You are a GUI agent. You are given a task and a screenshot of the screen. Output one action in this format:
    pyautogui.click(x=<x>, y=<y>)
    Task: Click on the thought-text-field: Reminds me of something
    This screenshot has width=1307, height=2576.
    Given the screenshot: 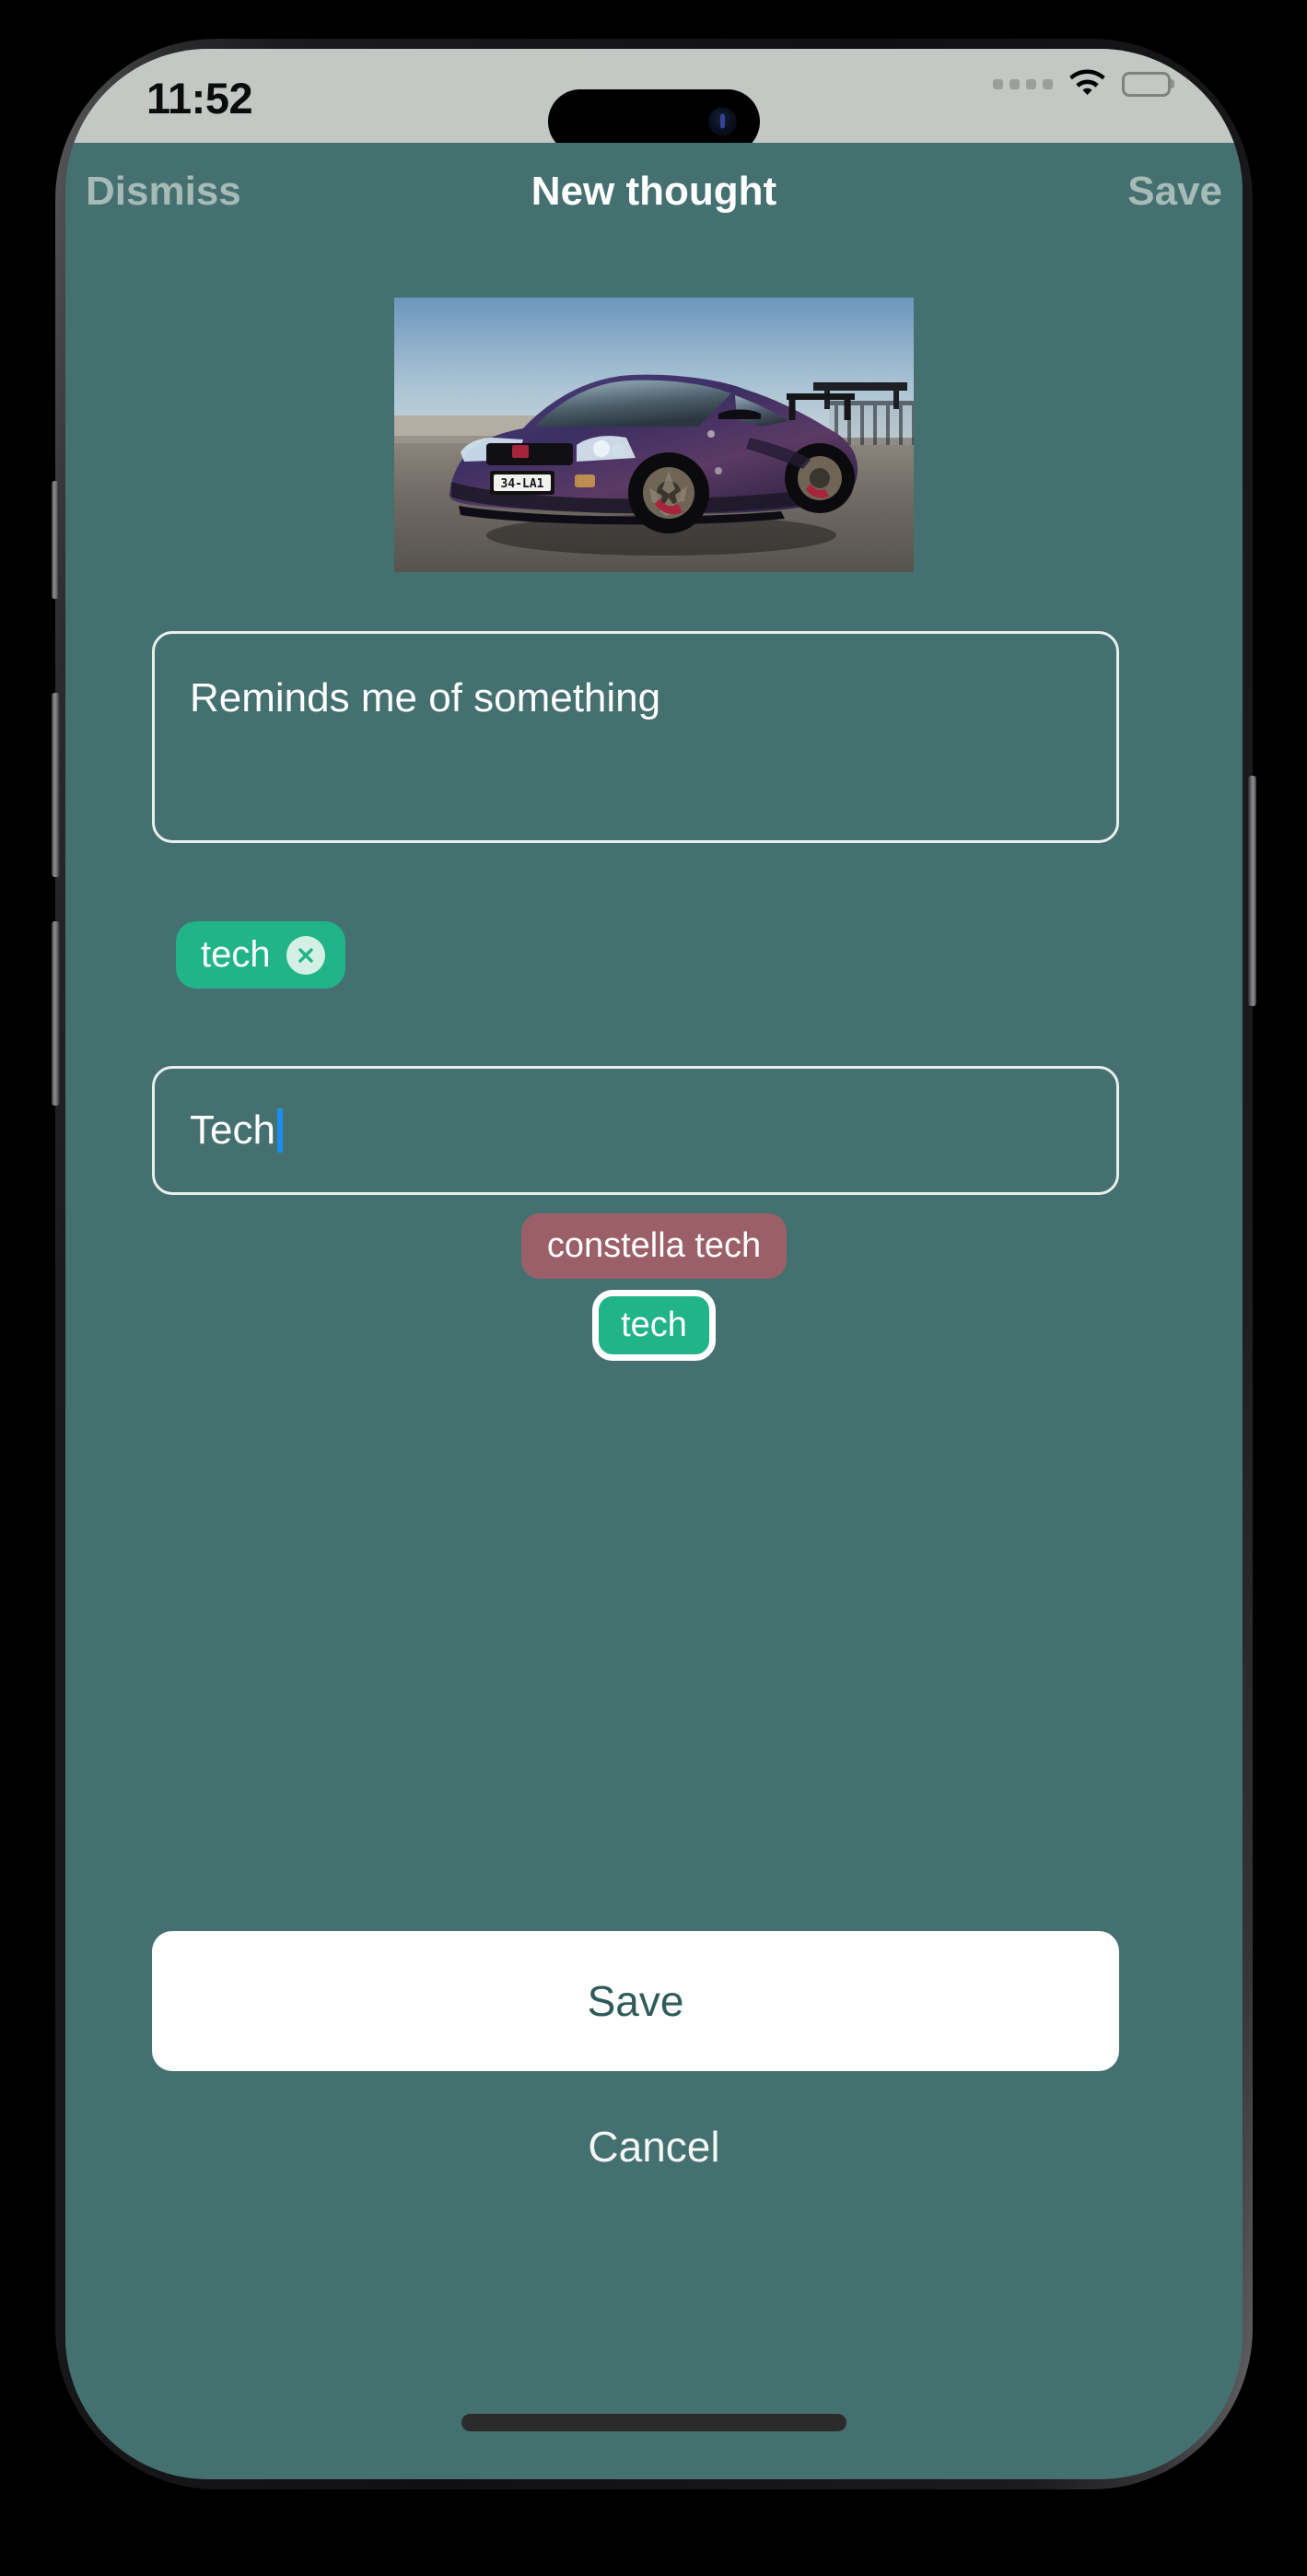 What is the action you would take?
    pyautogui.click(x=636, y=737)
    